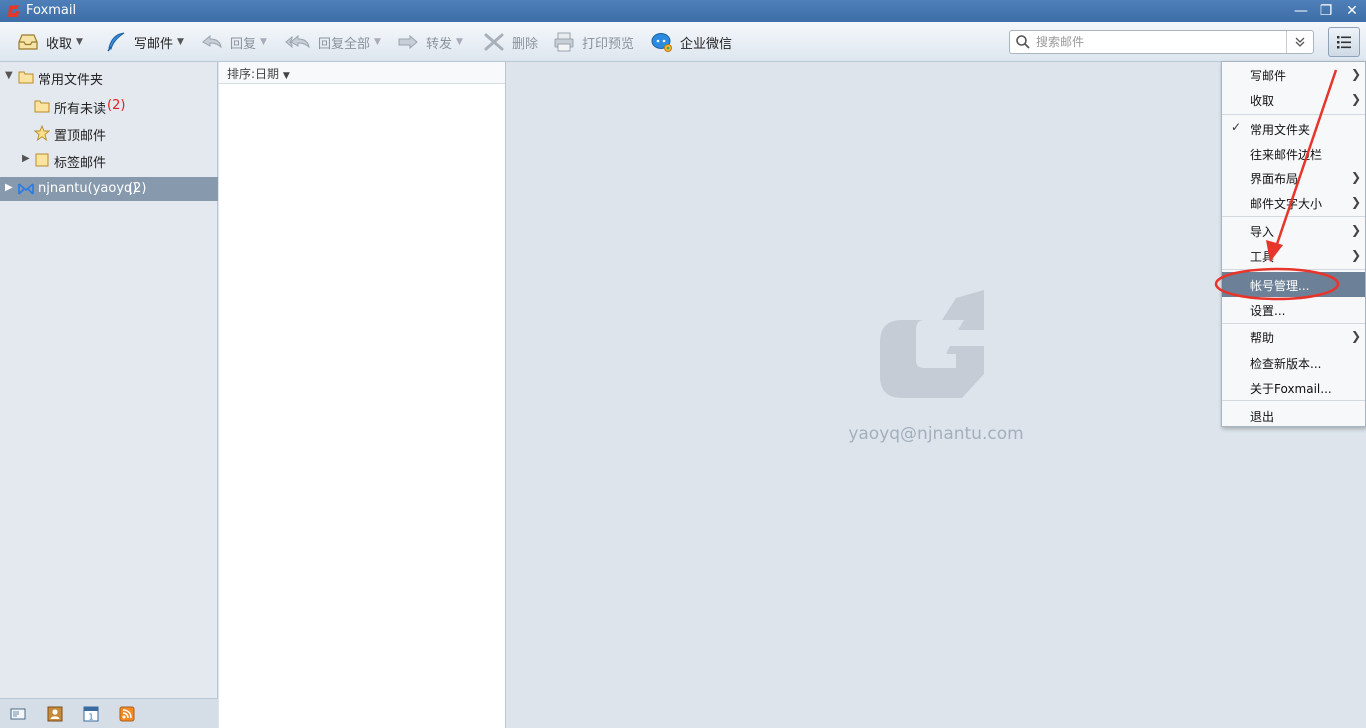  Describe the element at coordinates (51, 10) in the screenshot. I see `window-title: Foxmail` at that location.